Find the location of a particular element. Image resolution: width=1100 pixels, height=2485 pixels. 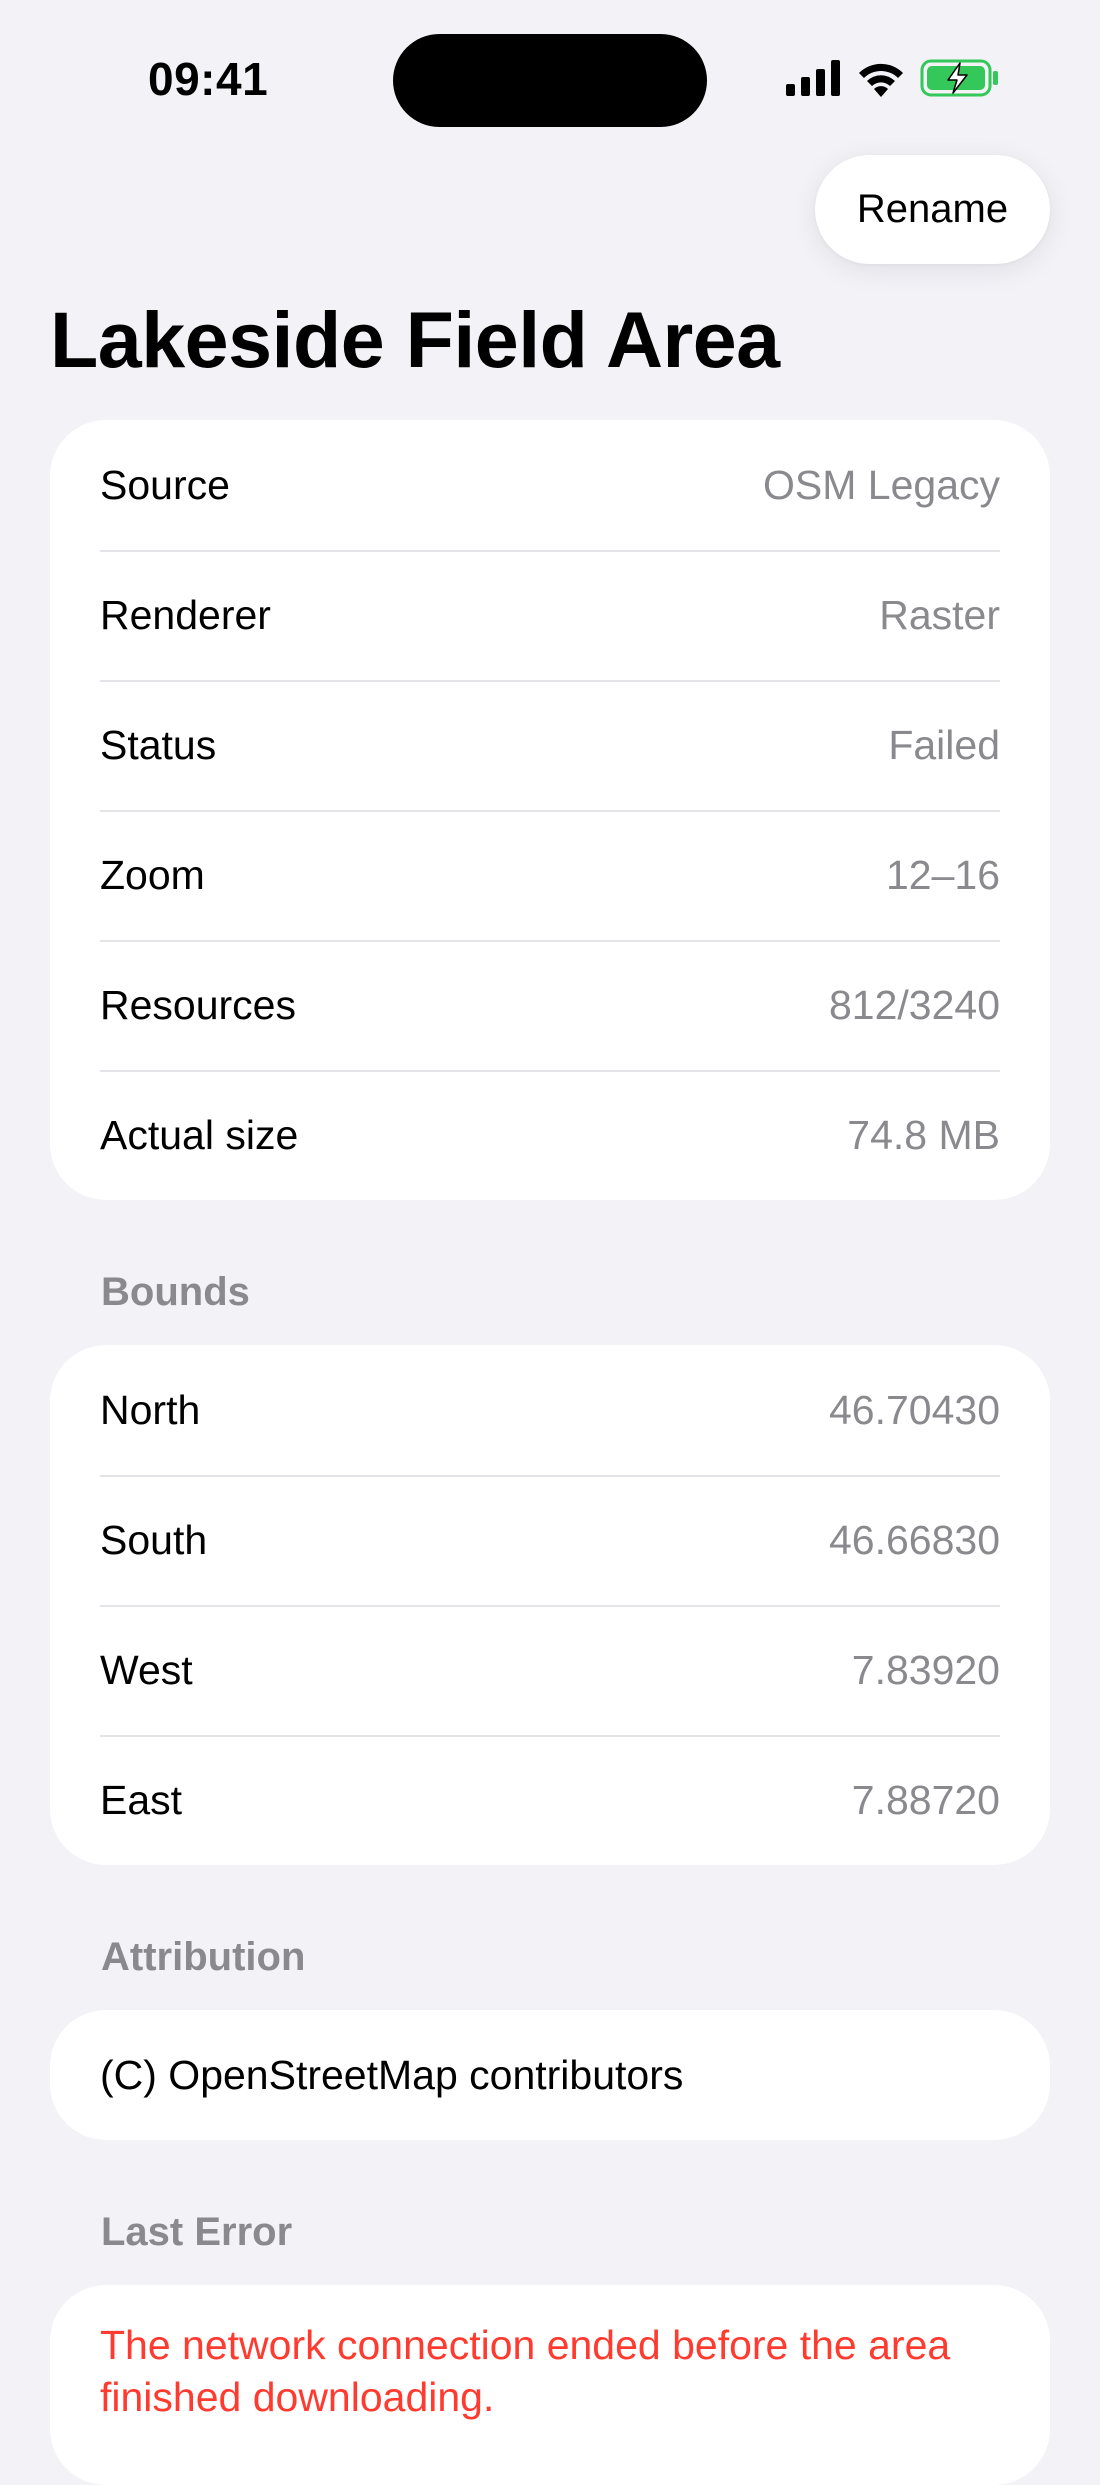

detail-label: Actual size is located at coordinates (199, 1134).